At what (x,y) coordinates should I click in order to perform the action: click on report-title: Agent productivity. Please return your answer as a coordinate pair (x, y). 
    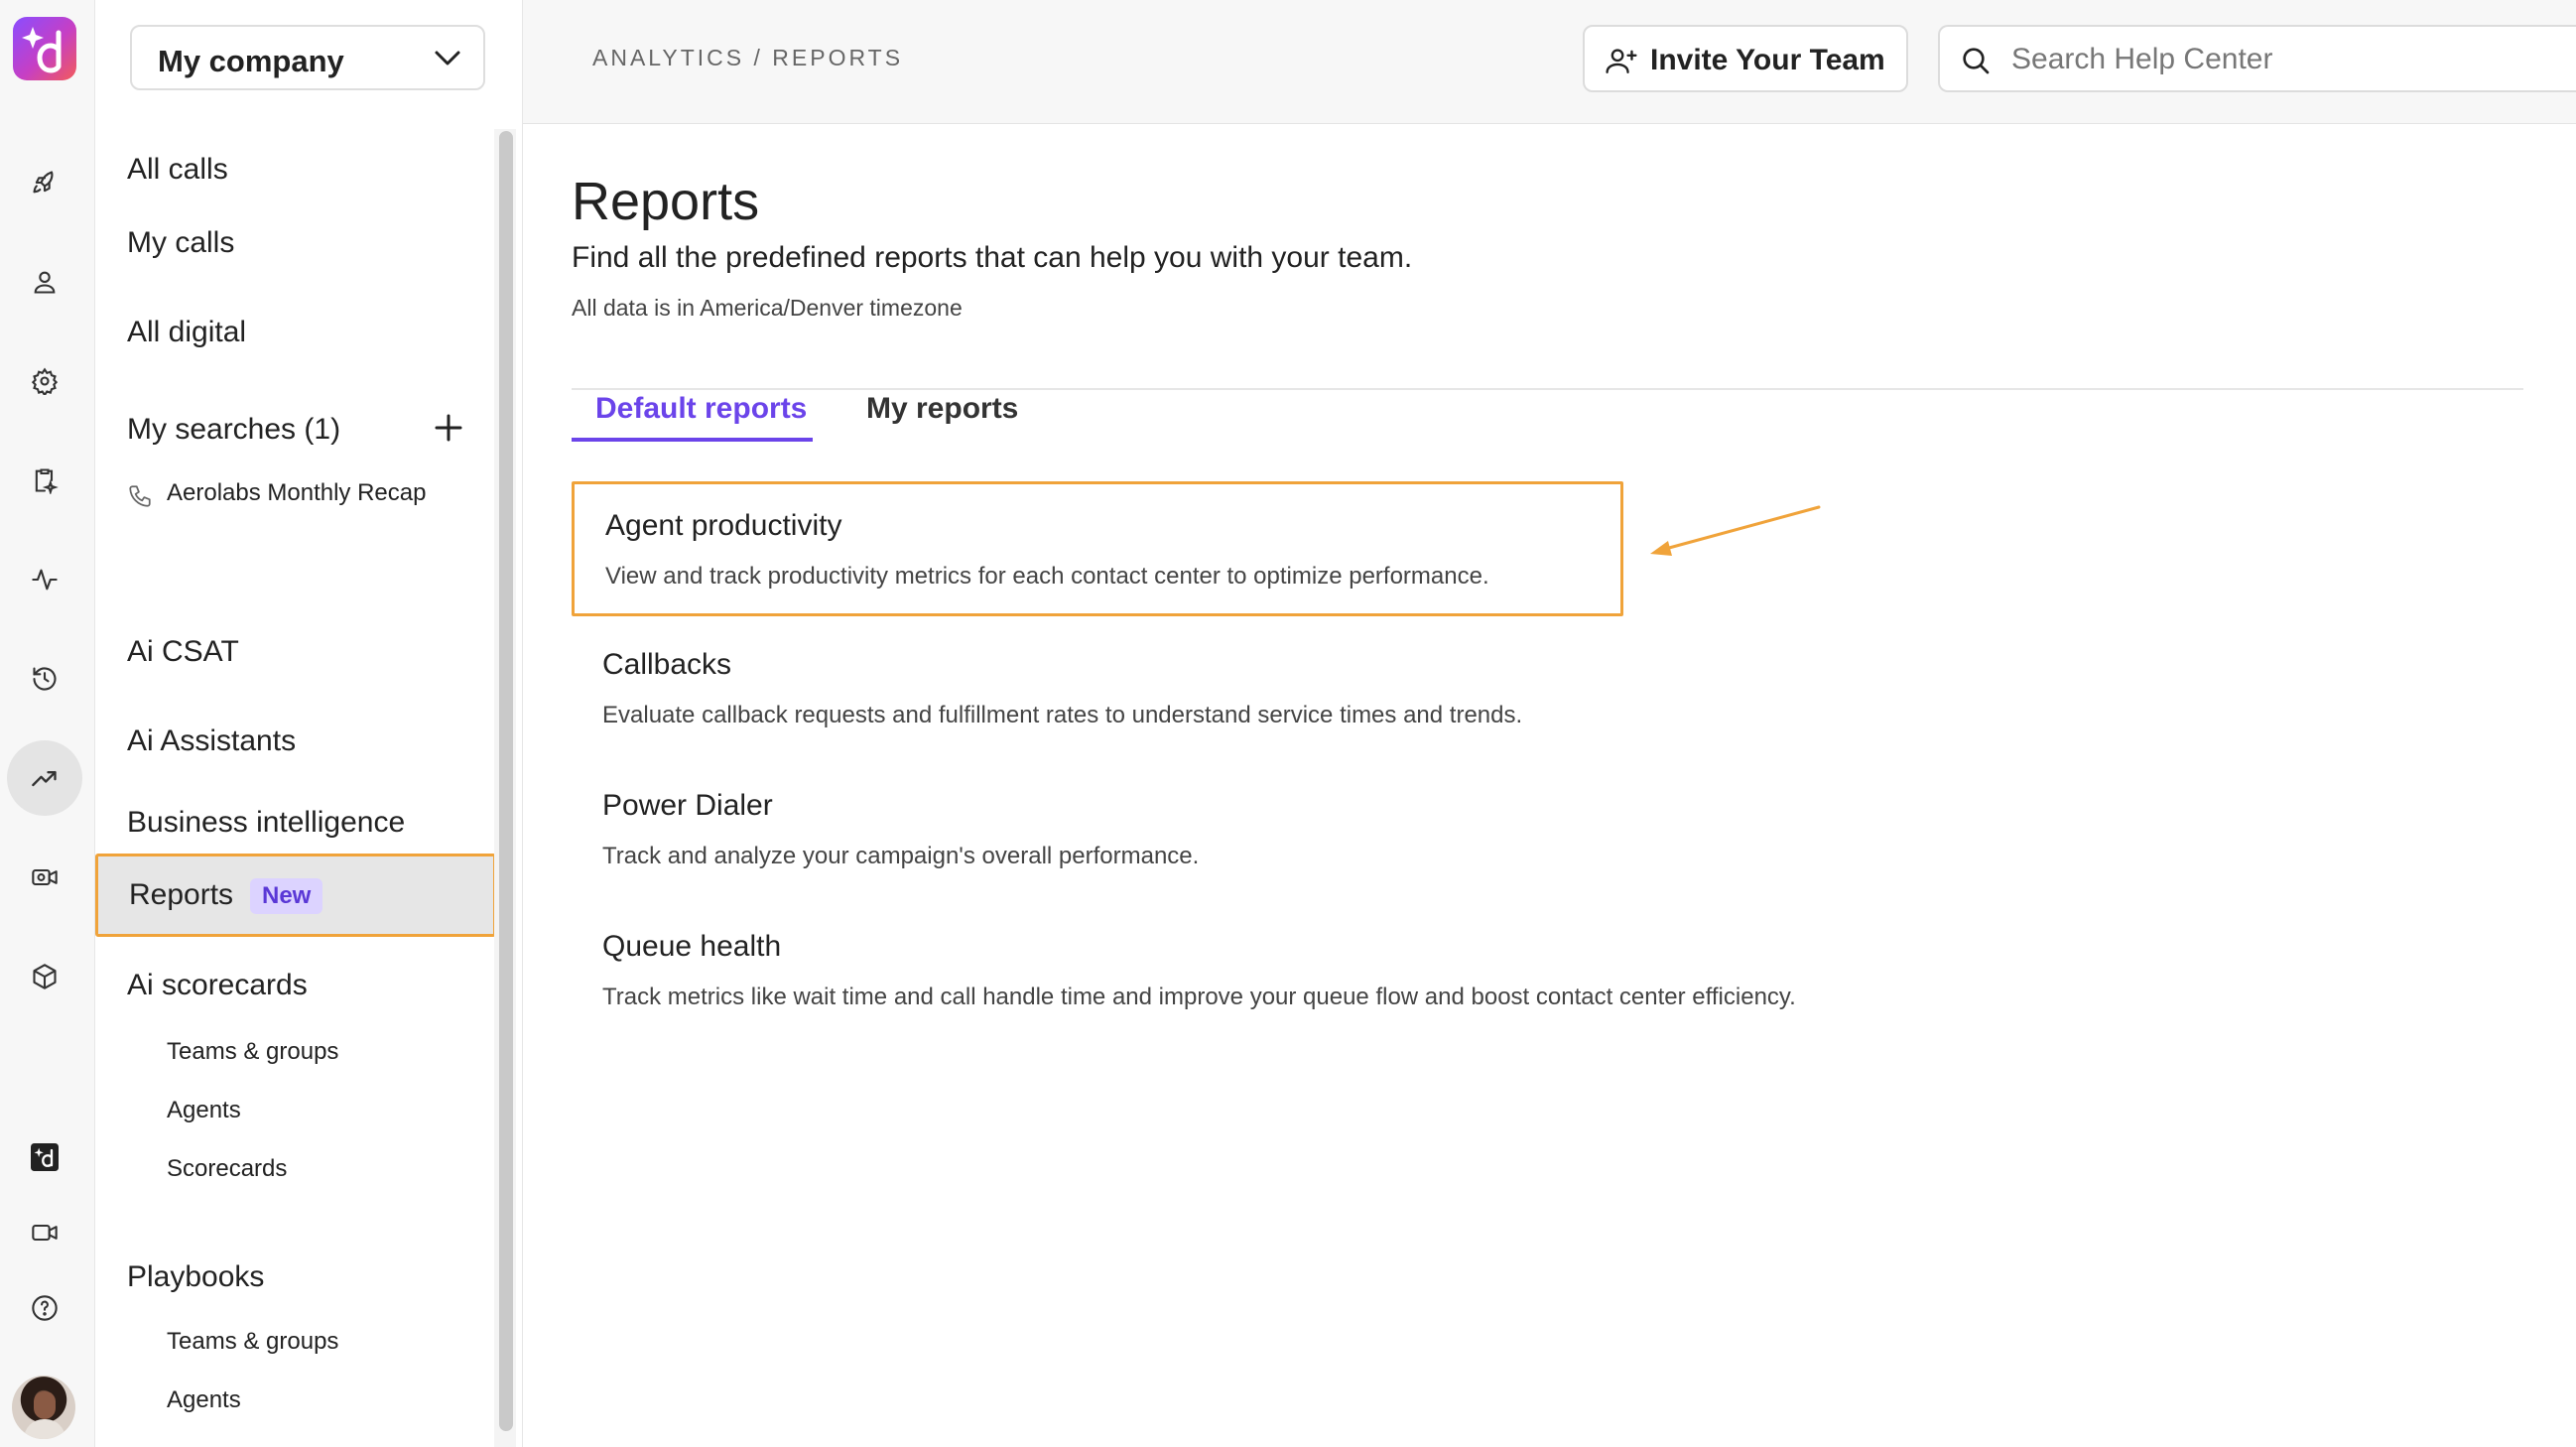
    Looking at the image, I should click on (724, 525).